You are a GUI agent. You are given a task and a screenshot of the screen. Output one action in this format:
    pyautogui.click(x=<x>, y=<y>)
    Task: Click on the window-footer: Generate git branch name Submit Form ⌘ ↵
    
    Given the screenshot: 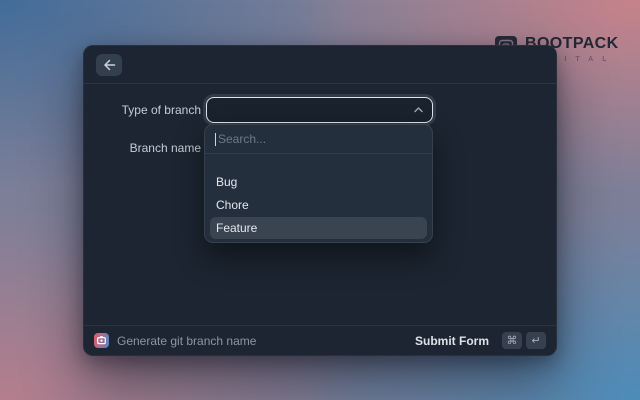 What is the action you would take?
    pyautogui.click(x=320, y=340)
    